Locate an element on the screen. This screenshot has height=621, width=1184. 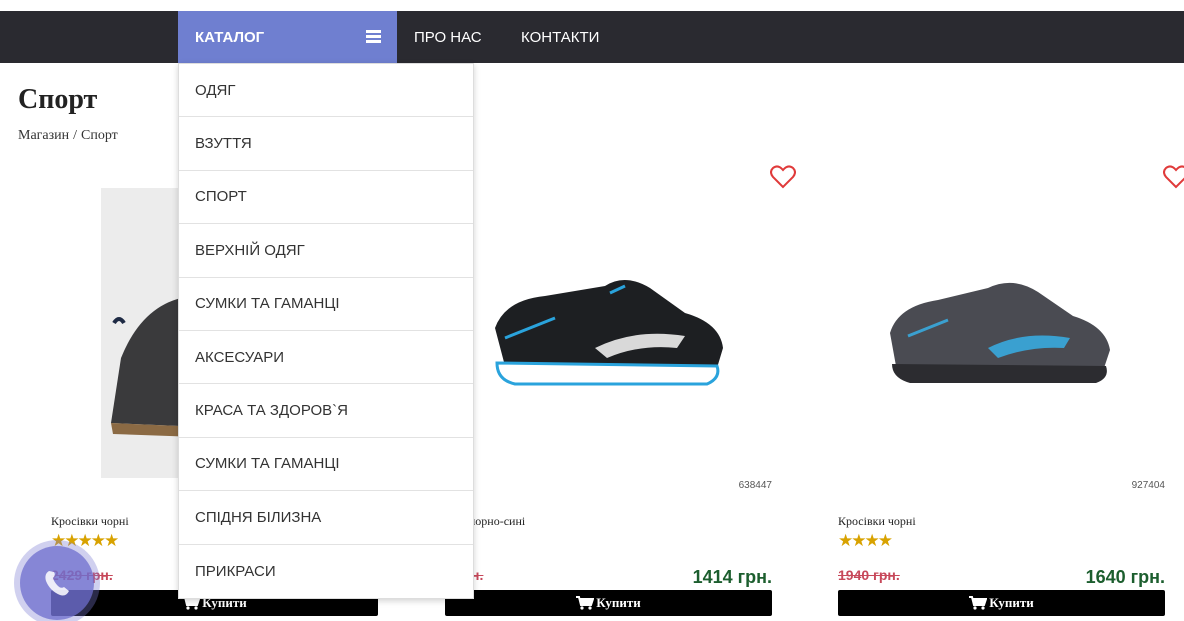
price: 1640 грн. is located at coordinates (1125, 577).